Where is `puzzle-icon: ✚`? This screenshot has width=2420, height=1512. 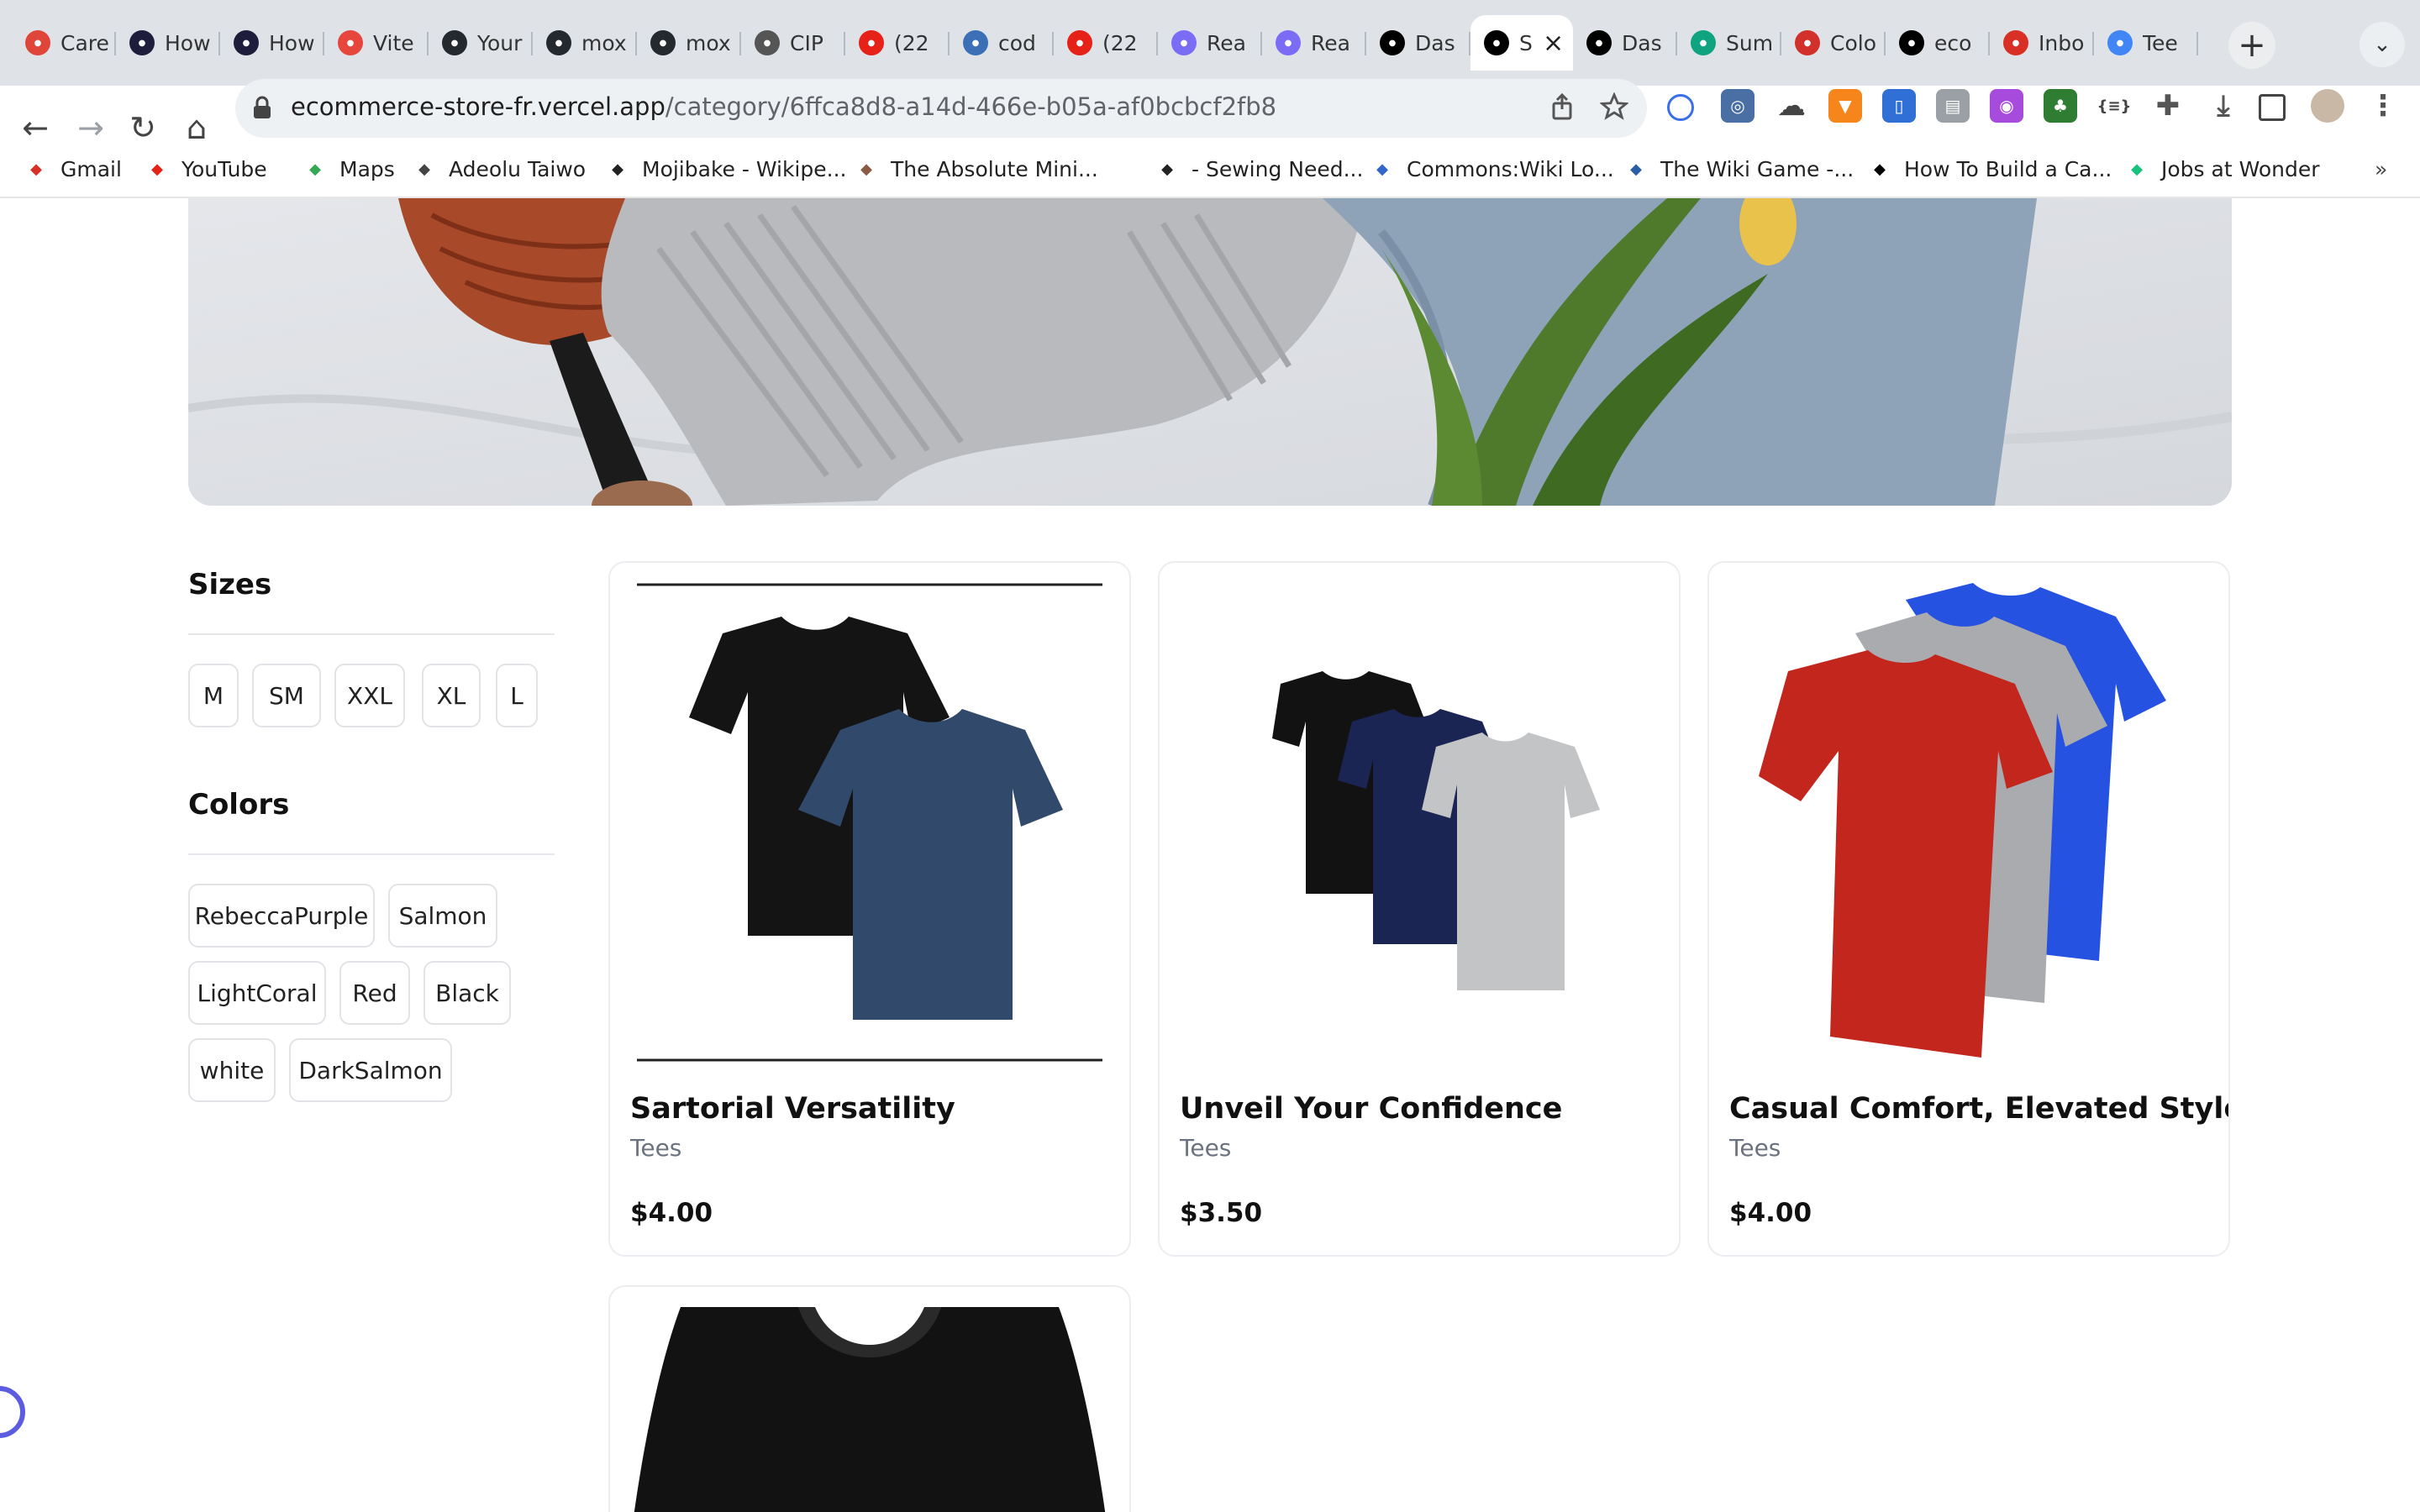
puzzle-icon: ✚ is located at coordinates (2168, 106).